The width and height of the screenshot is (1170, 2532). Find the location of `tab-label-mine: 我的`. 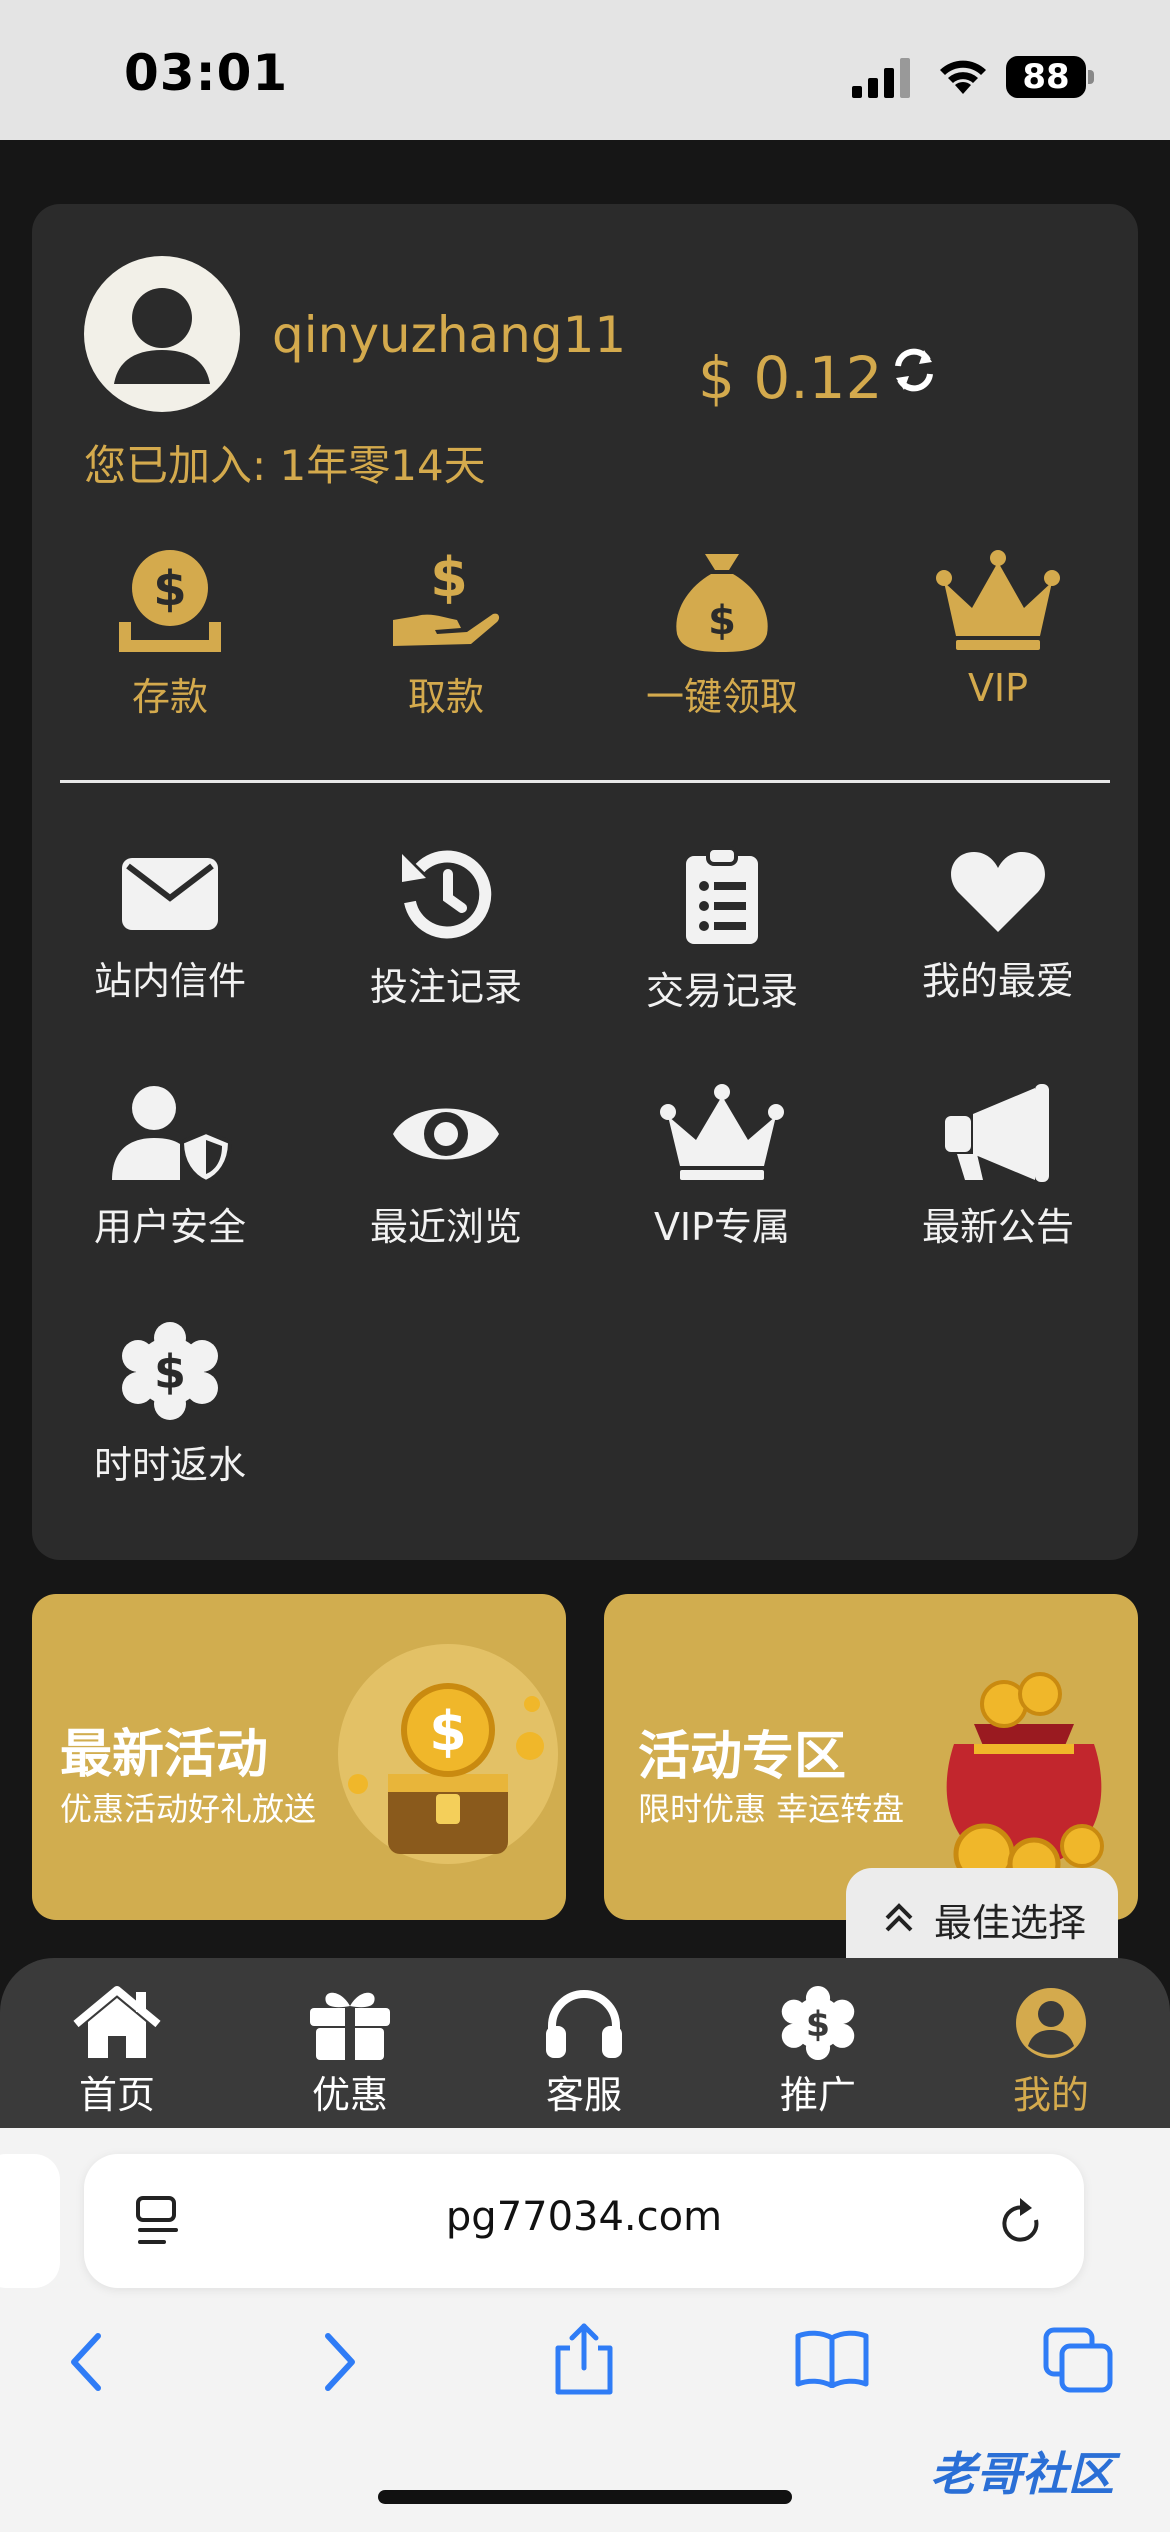

tab-label-mine: 我的 is located at coordinates (1050, 2095).